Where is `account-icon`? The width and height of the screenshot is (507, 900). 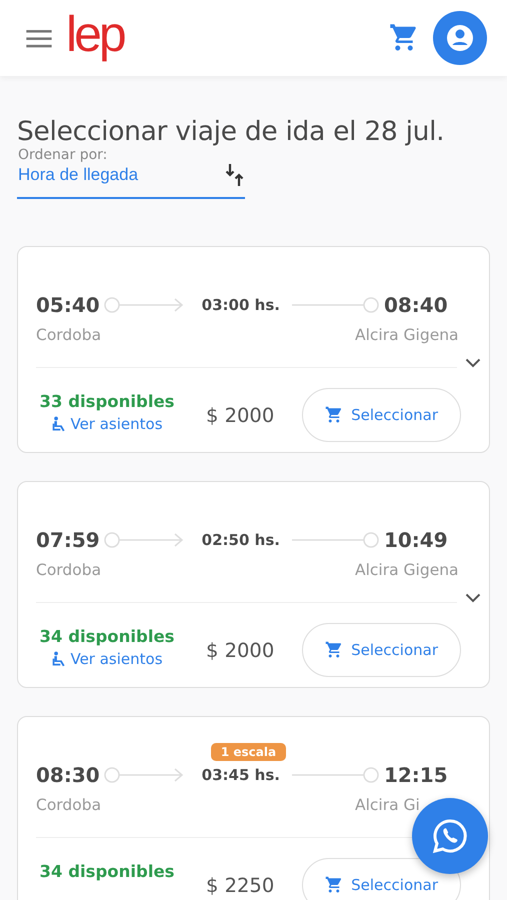 account-icon is located at coordinates (460, 38).